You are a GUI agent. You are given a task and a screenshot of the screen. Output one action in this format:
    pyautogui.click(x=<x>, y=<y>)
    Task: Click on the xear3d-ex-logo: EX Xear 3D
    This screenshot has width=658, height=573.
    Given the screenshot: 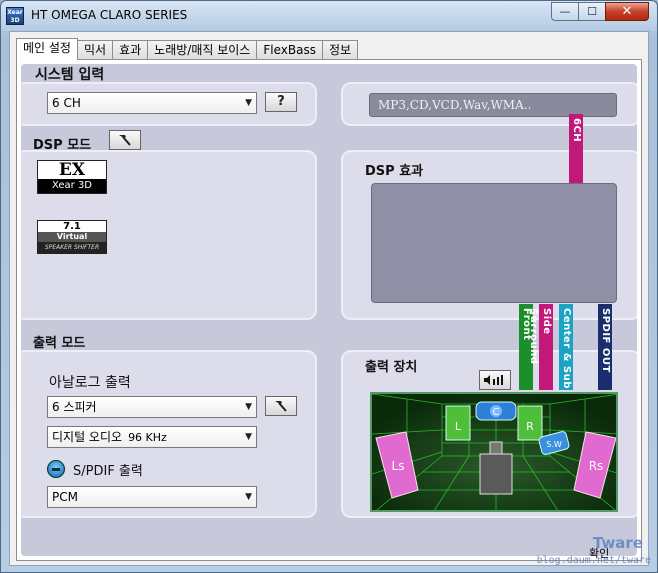 What is the action you would take?
    pyautogui.click(x=72, y=177)
    